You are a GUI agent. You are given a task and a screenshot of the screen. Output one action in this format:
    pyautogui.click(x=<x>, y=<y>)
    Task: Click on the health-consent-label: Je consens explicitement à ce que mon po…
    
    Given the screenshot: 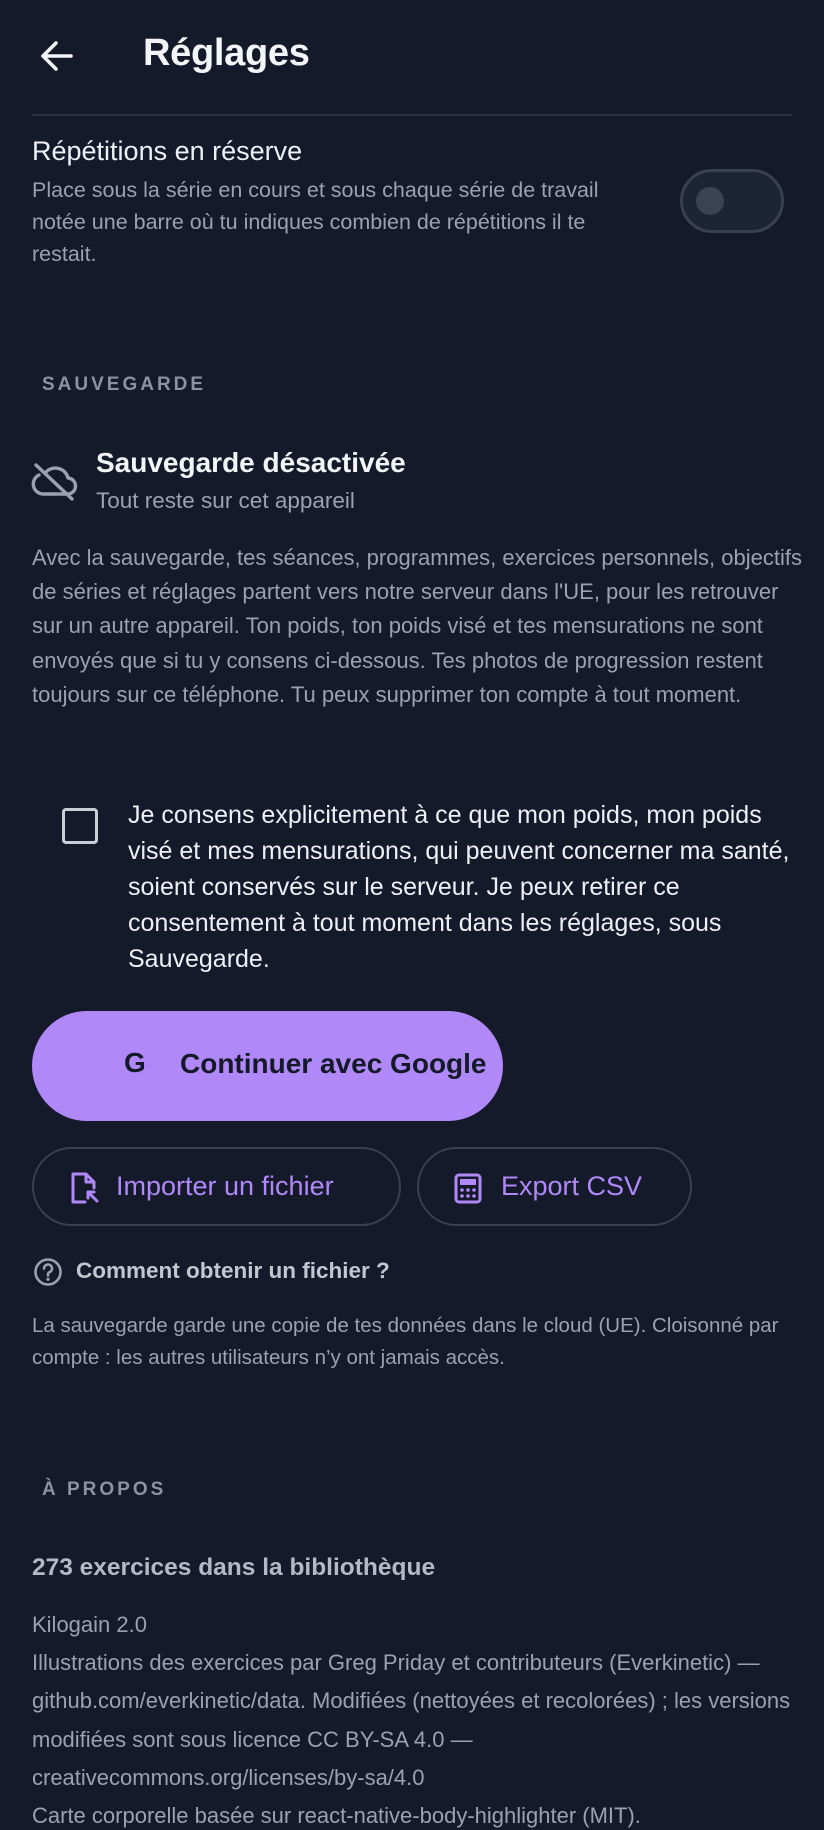 What is the action you would take?
    pyautogui.click(x=468, y=887)
    